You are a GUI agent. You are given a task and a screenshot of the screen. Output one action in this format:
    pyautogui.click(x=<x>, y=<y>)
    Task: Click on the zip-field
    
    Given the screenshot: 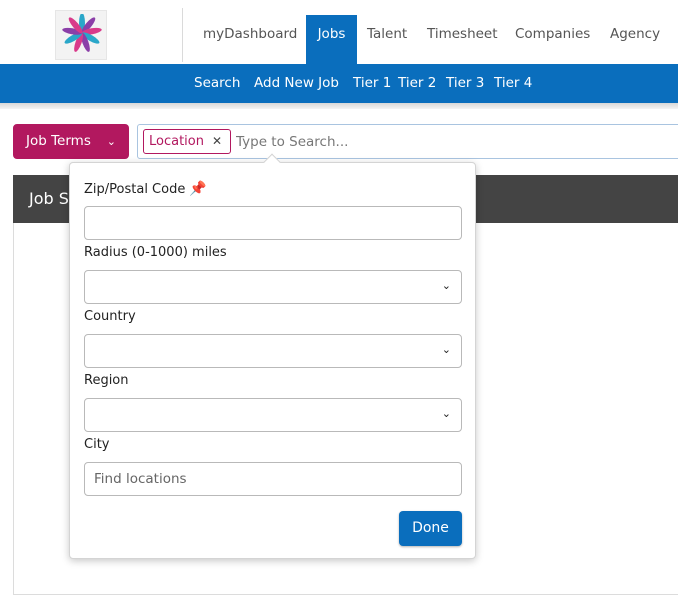 What is the action you would take?
    pyautogui.click(x=273, y=223)
    